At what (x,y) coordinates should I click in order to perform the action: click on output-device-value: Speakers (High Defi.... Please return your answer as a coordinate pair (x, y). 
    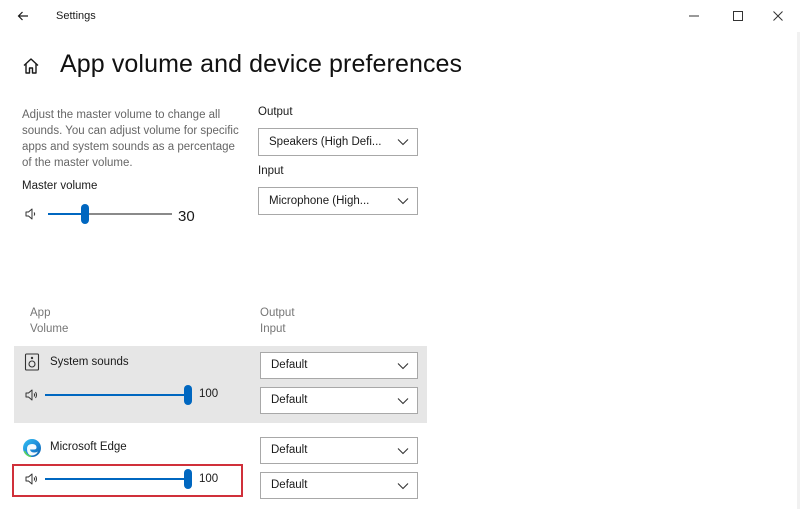
    Looking at the image, I should click on (325, 142).